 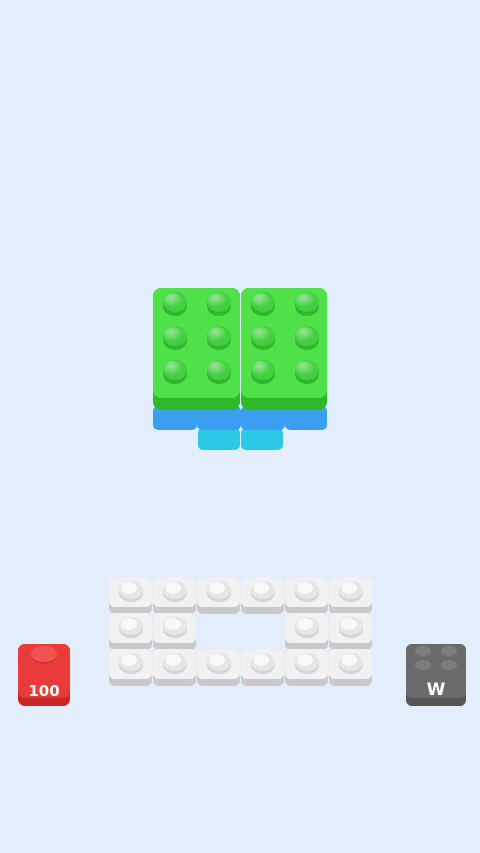 I want to click on coin-value: 100, so click(x=44, y=691).